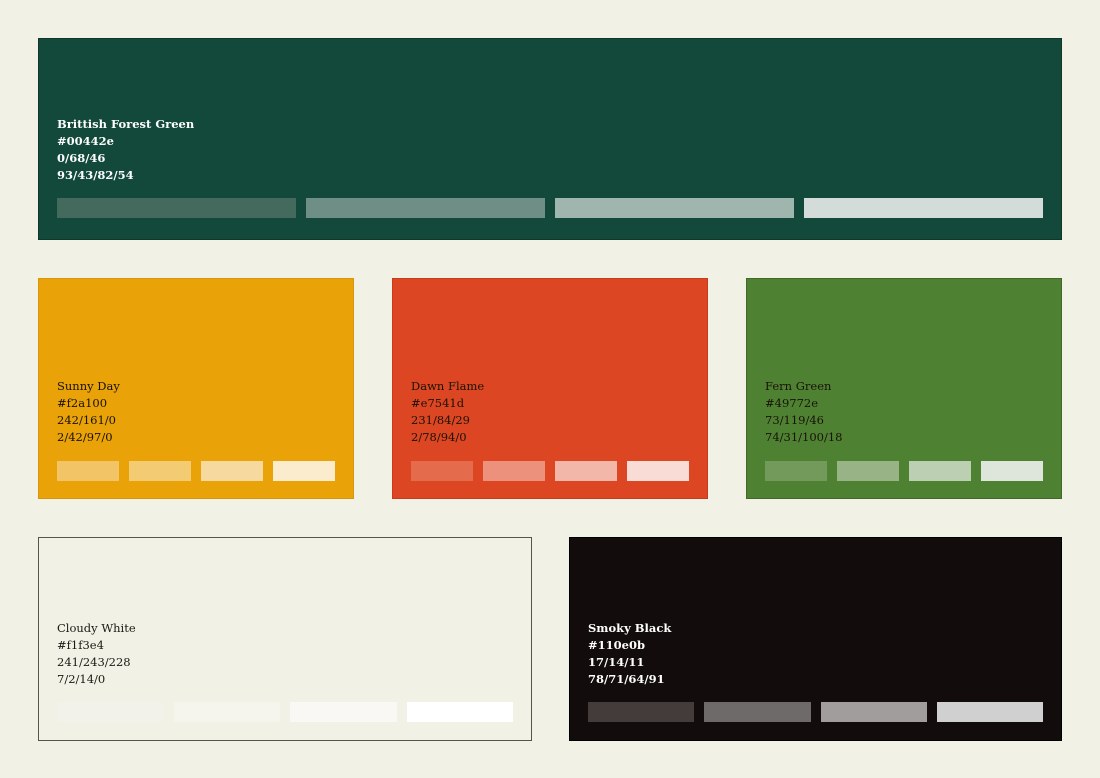  I want to click on swatch-cmyk: 93/43/82/54, so click(95, 175).